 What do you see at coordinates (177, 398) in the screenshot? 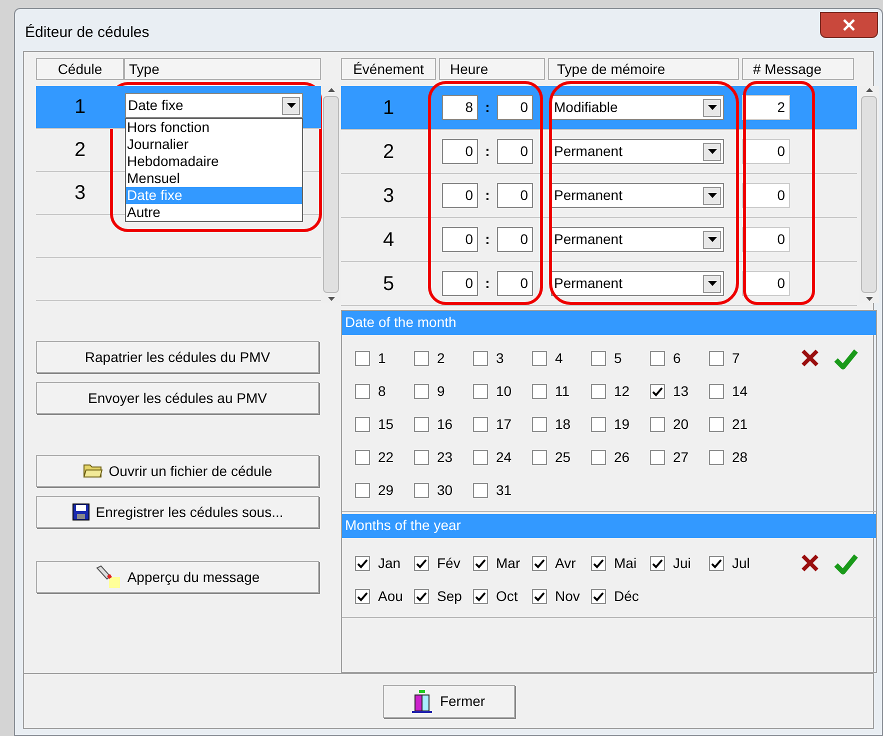
I see `action-button: Envoyer les cédules au PMV` at bounding box center [177, 398].